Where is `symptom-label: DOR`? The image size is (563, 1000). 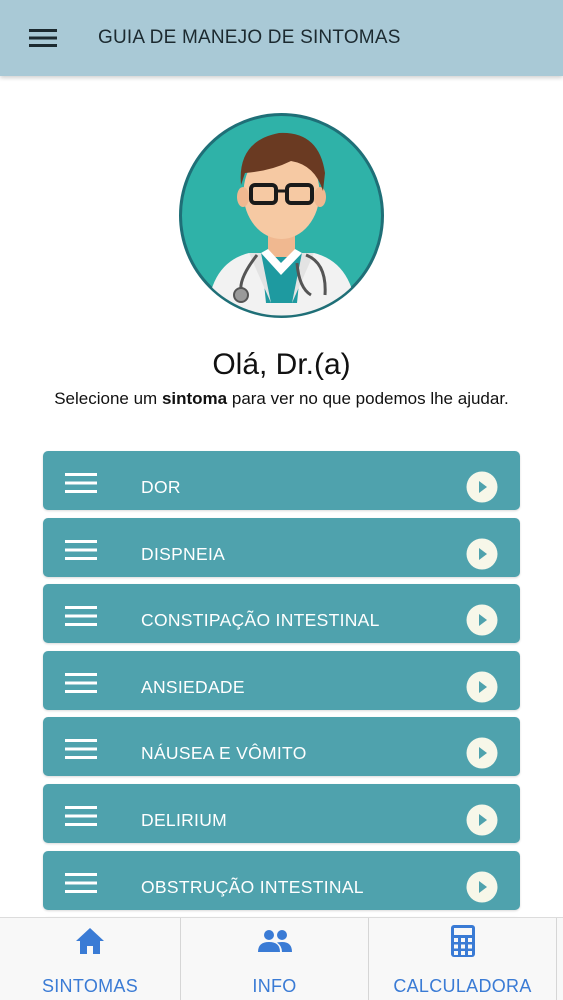
symptom-label: DOR is located at coordinates (161, 487).